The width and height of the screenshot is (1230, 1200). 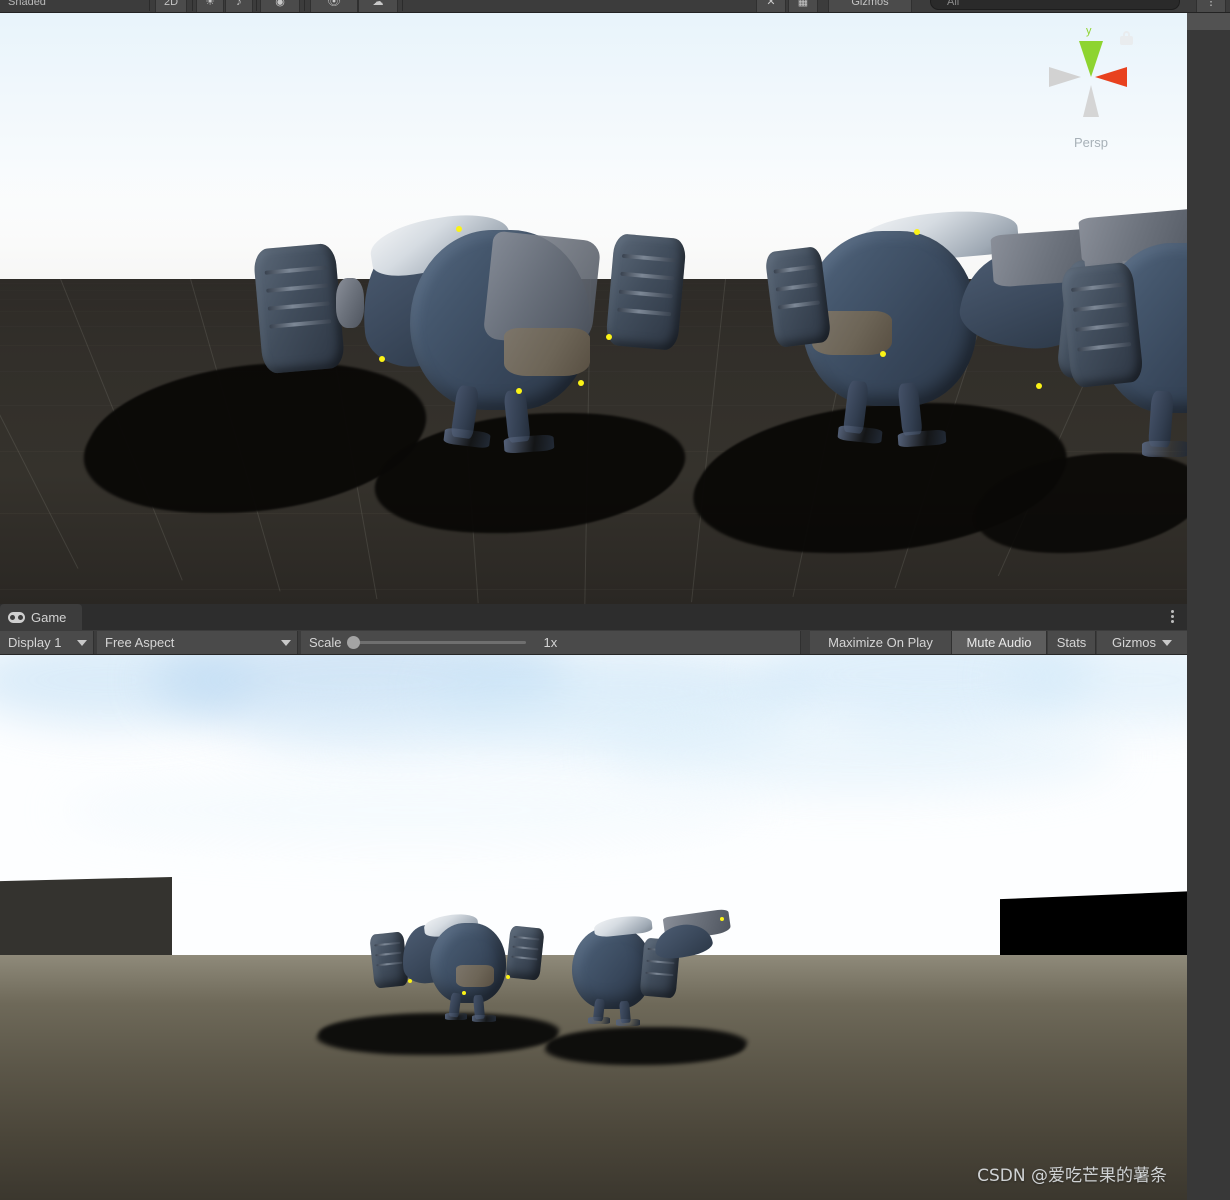 I want to click on scale-control: Scale 1x, so click(x=551, y=642).